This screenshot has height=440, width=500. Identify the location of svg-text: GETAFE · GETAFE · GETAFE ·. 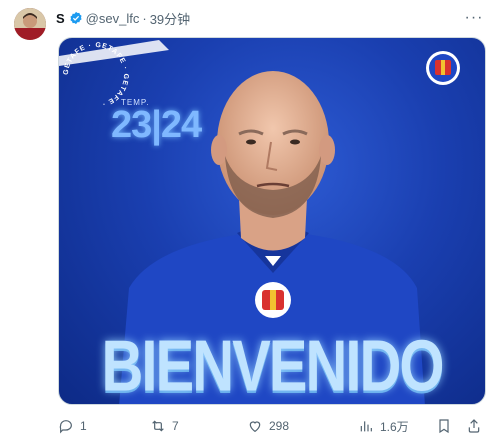
(96, 75).